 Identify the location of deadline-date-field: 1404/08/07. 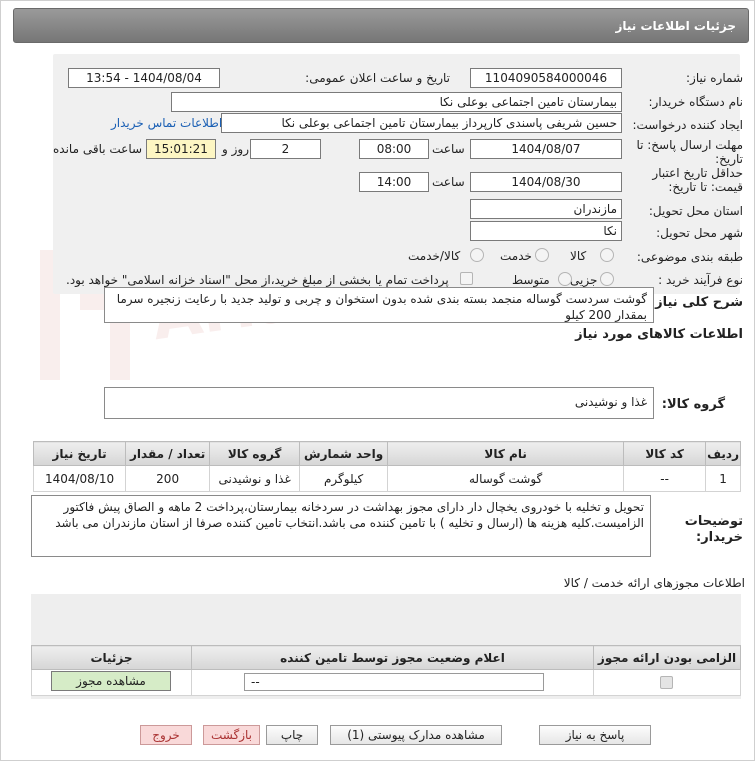
(546, 149).